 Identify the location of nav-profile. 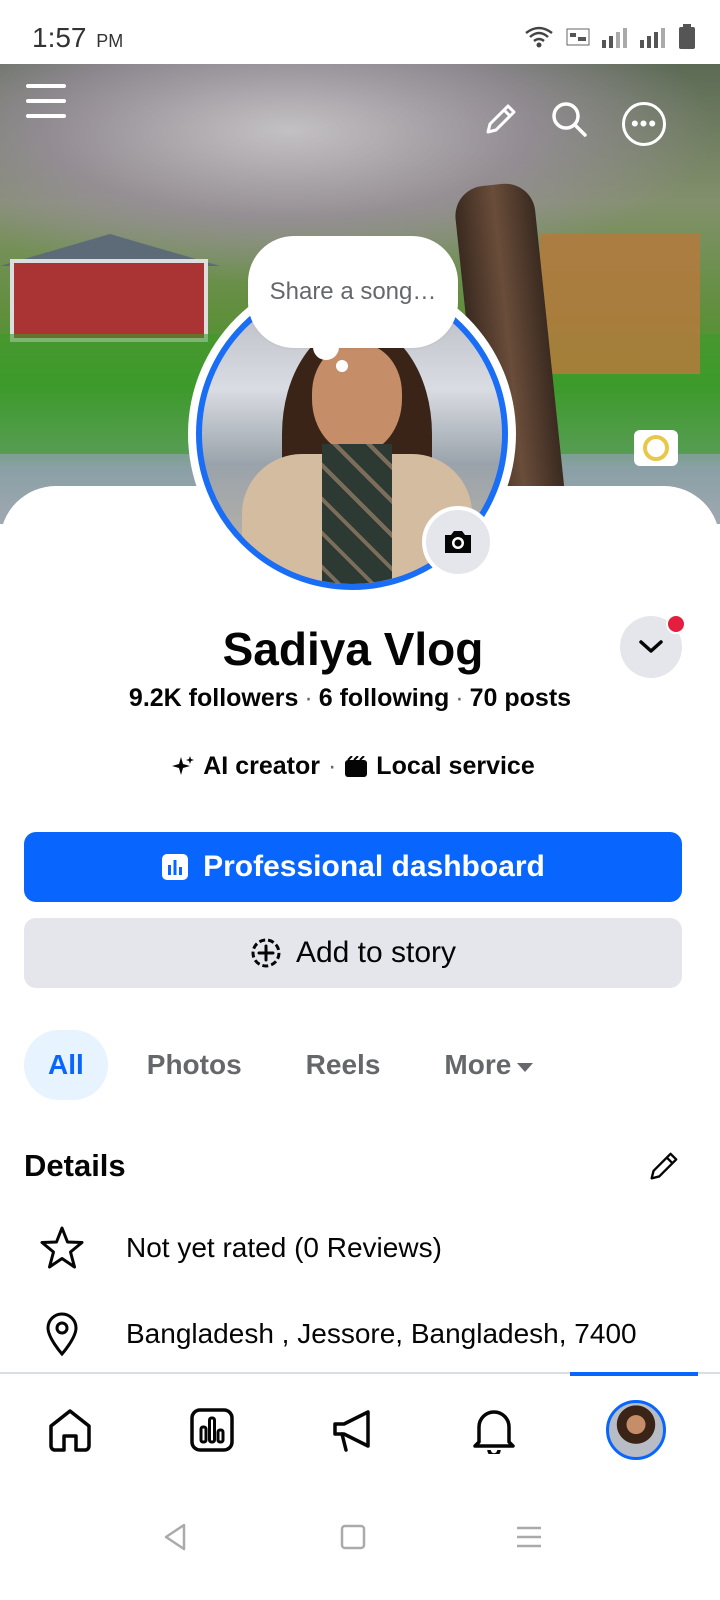
(636, 1430).